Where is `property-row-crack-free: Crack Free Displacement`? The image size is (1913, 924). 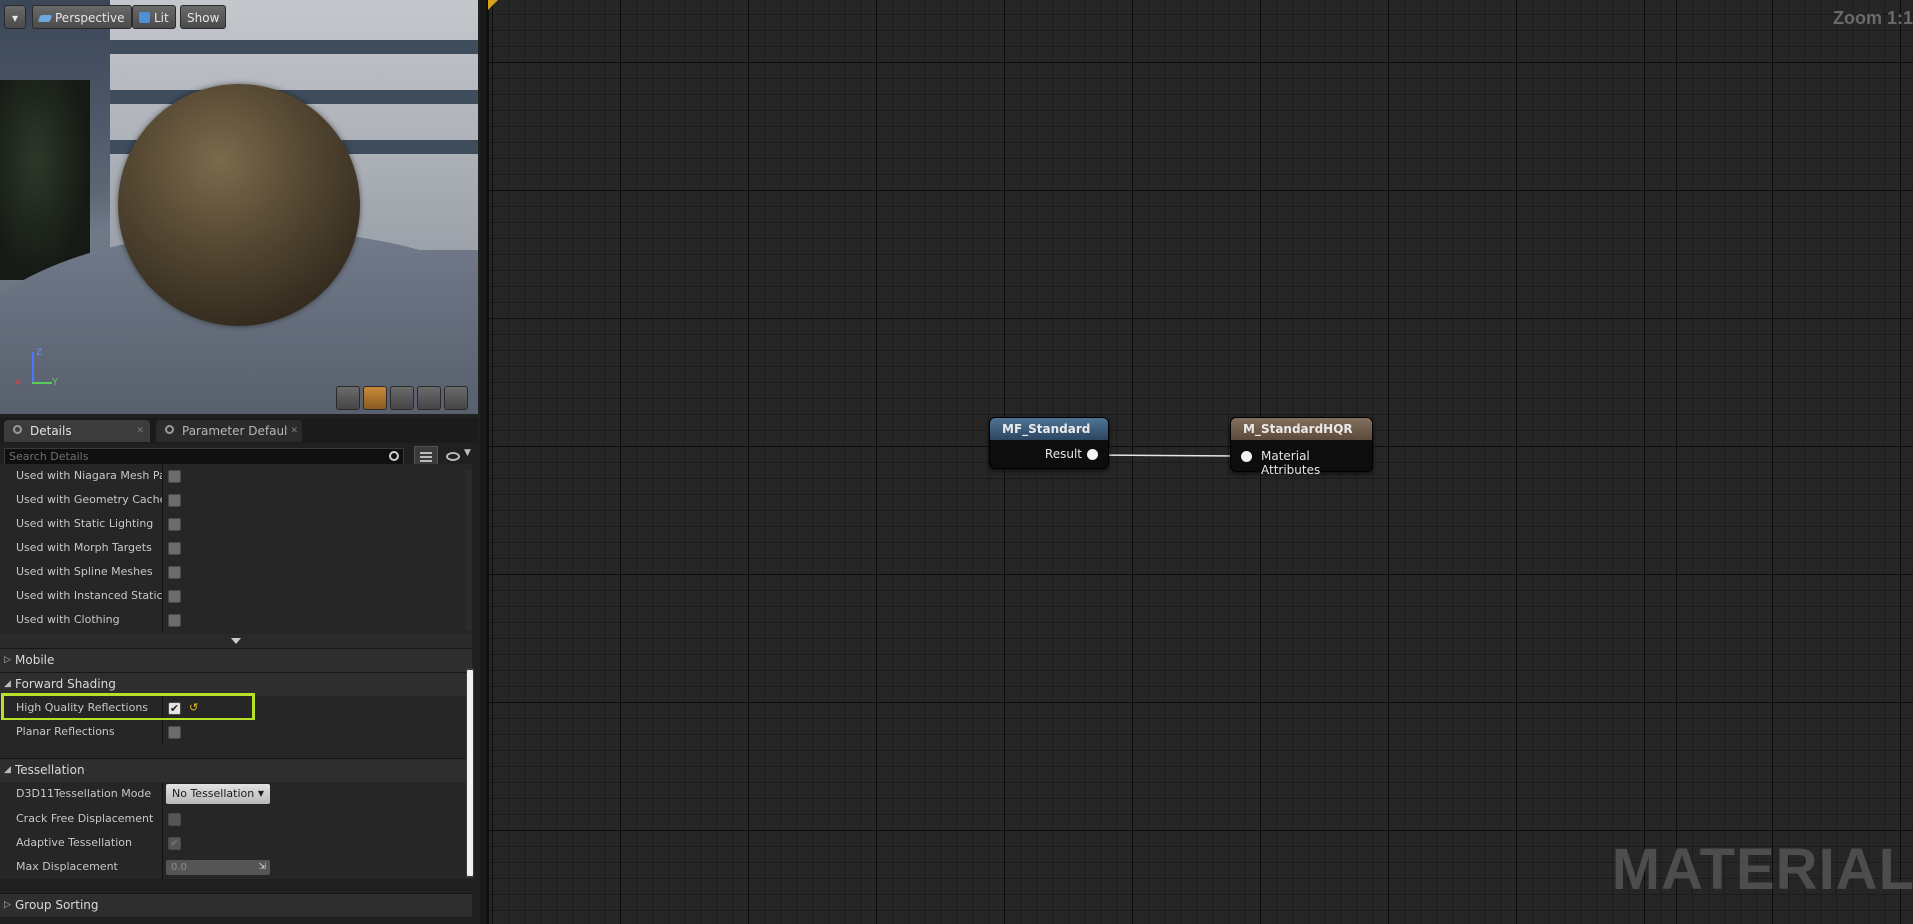 property-row-crack-free: Crack Free Displacement is located at coordinates (233, 819).